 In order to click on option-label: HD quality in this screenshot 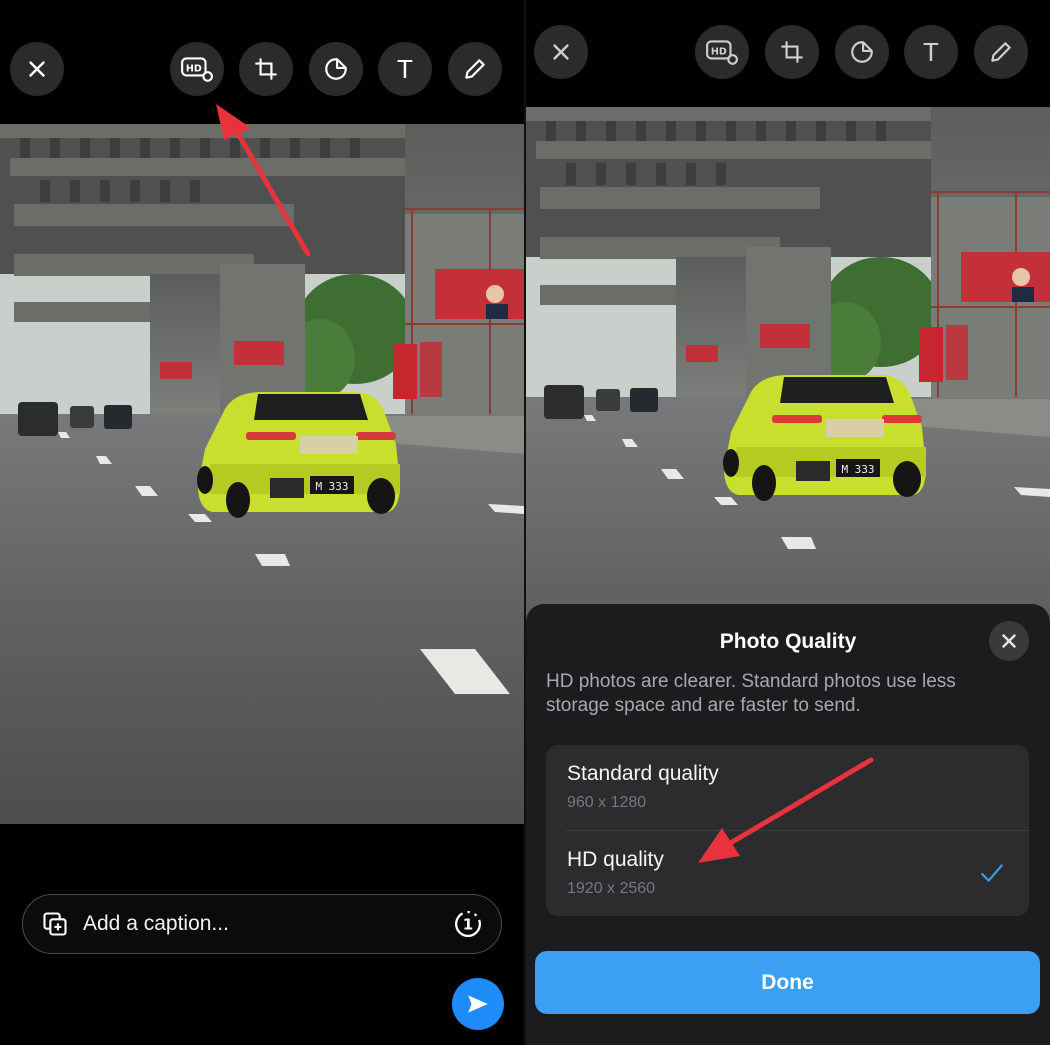, I will do `click(615, 859)`.